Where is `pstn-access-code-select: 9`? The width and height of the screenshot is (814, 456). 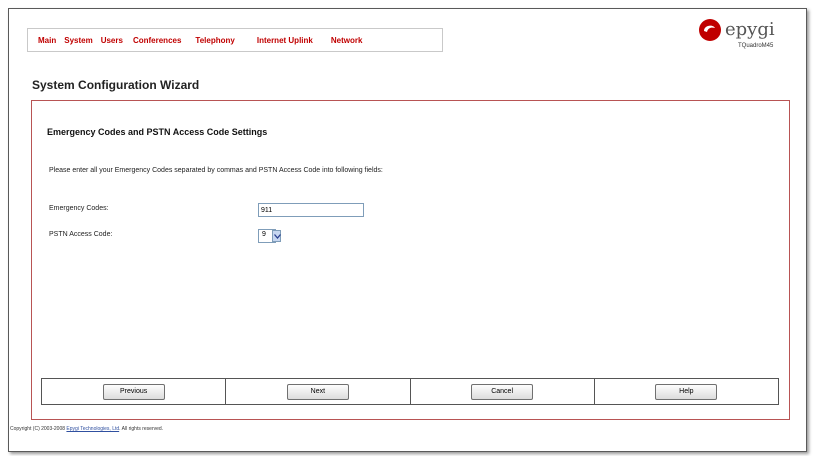 pstn-access-code-select: 9 is located at coordinates (269, 236).